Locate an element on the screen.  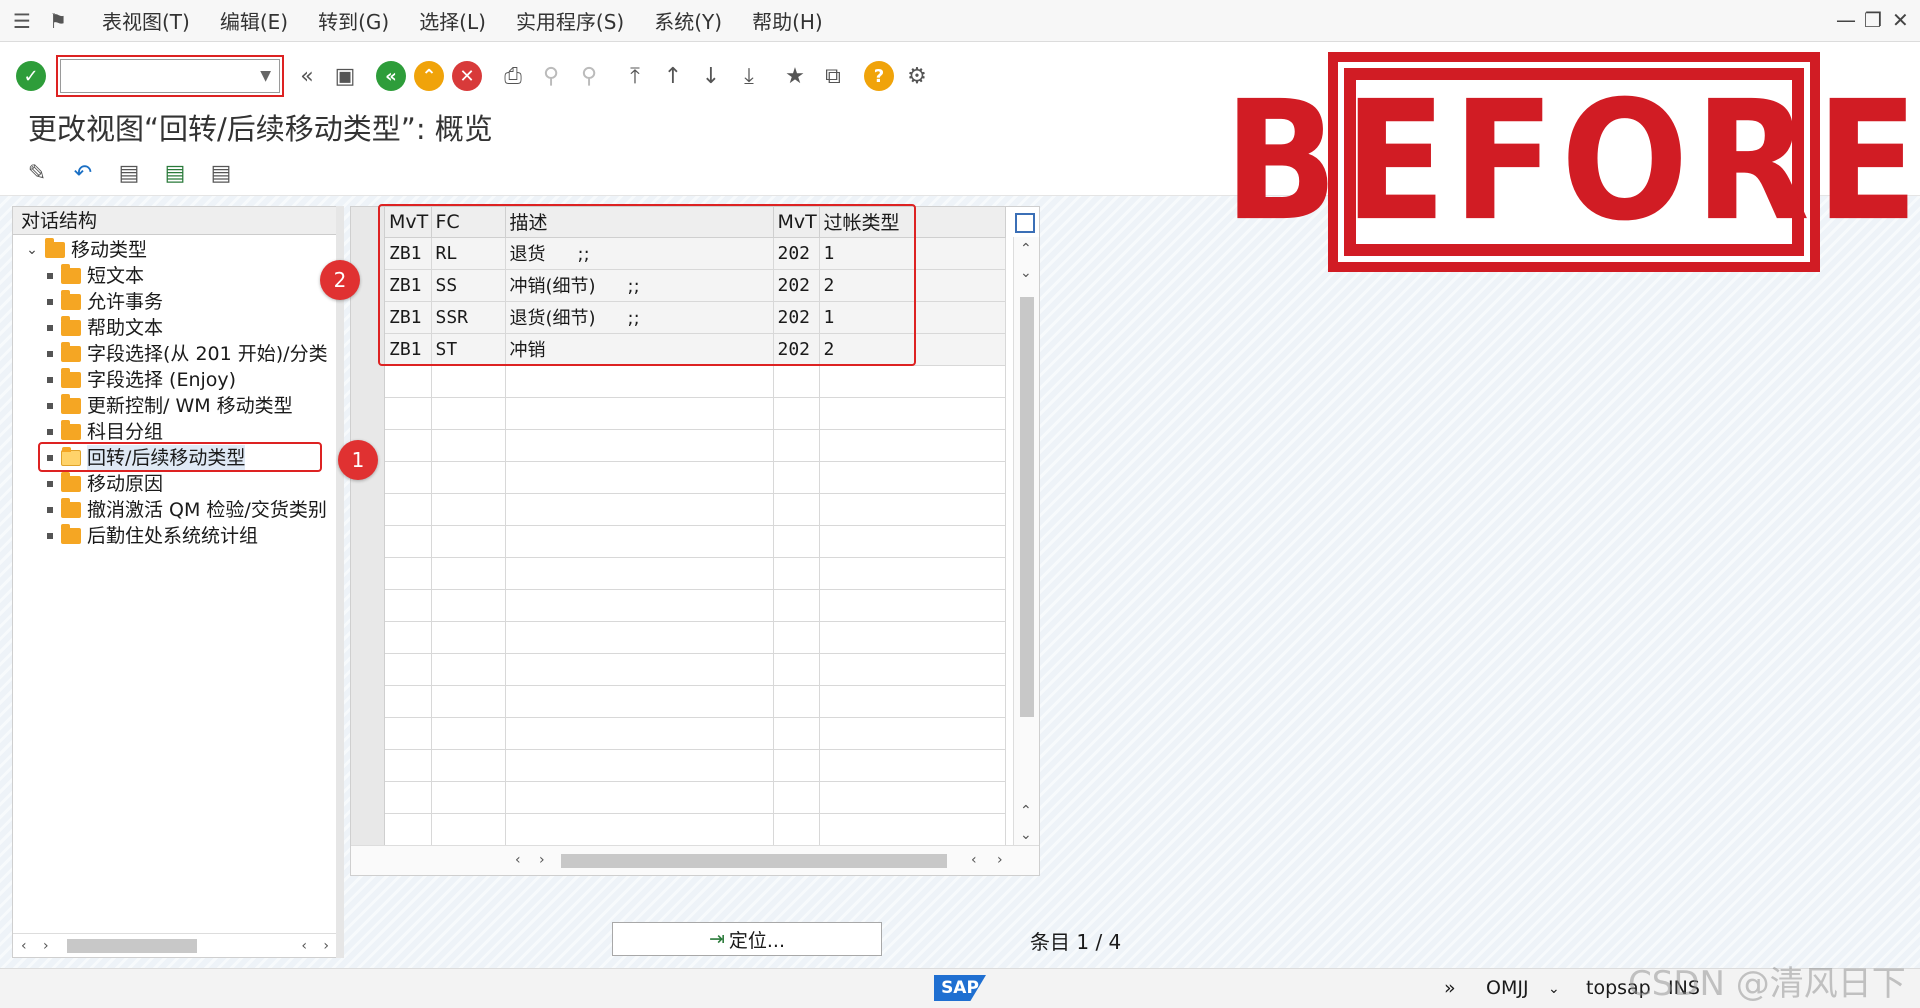
tree-item-lis-statistics: 后勤住处系统统计组 is located at coordinates (176, 536).